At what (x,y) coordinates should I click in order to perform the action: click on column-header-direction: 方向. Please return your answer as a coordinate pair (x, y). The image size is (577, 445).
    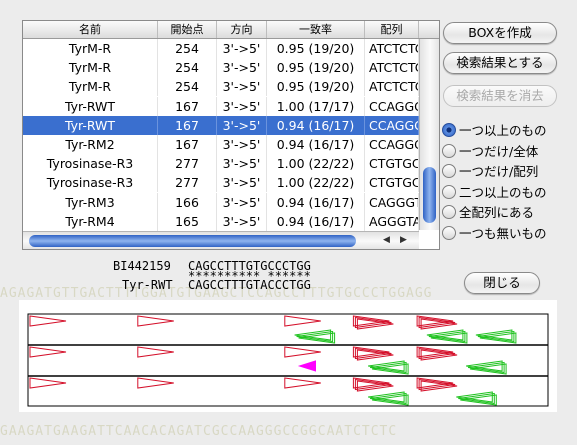
    Looking at the image, I should click on (242, 29).